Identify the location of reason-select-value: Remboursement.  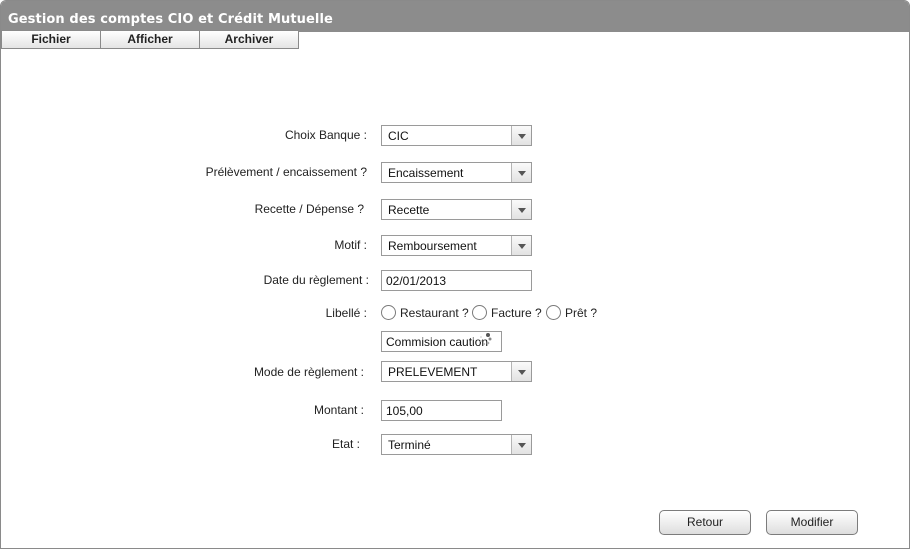
(432, 246).